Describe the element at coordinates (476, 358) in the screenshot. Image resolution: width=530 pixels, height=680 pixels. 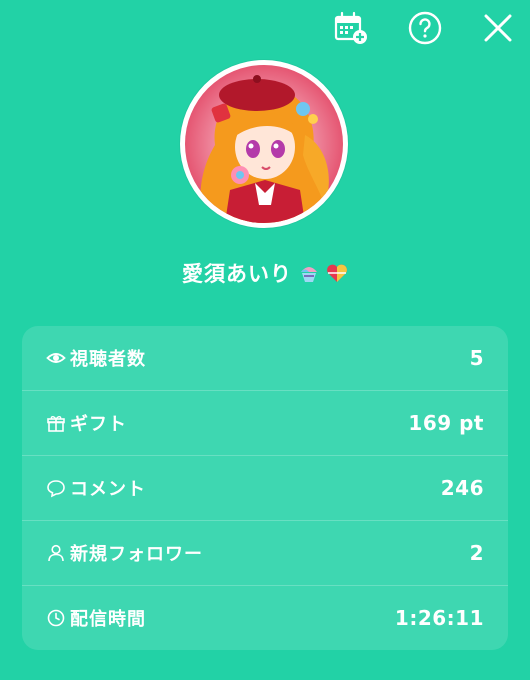
I see `stat-value-viewers: 5` at that location.